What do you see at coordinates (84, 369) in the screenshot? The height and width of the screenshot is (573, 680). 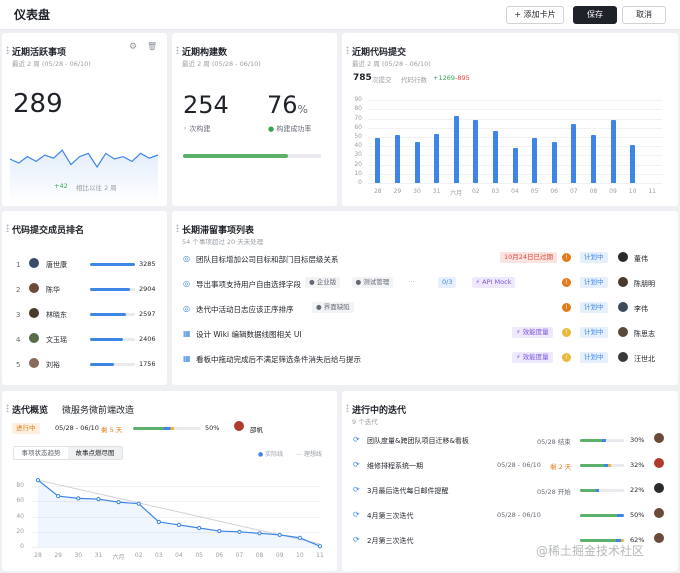 I see `rank-row: 5 刘裕 1756` at bounding box center [84, 369].